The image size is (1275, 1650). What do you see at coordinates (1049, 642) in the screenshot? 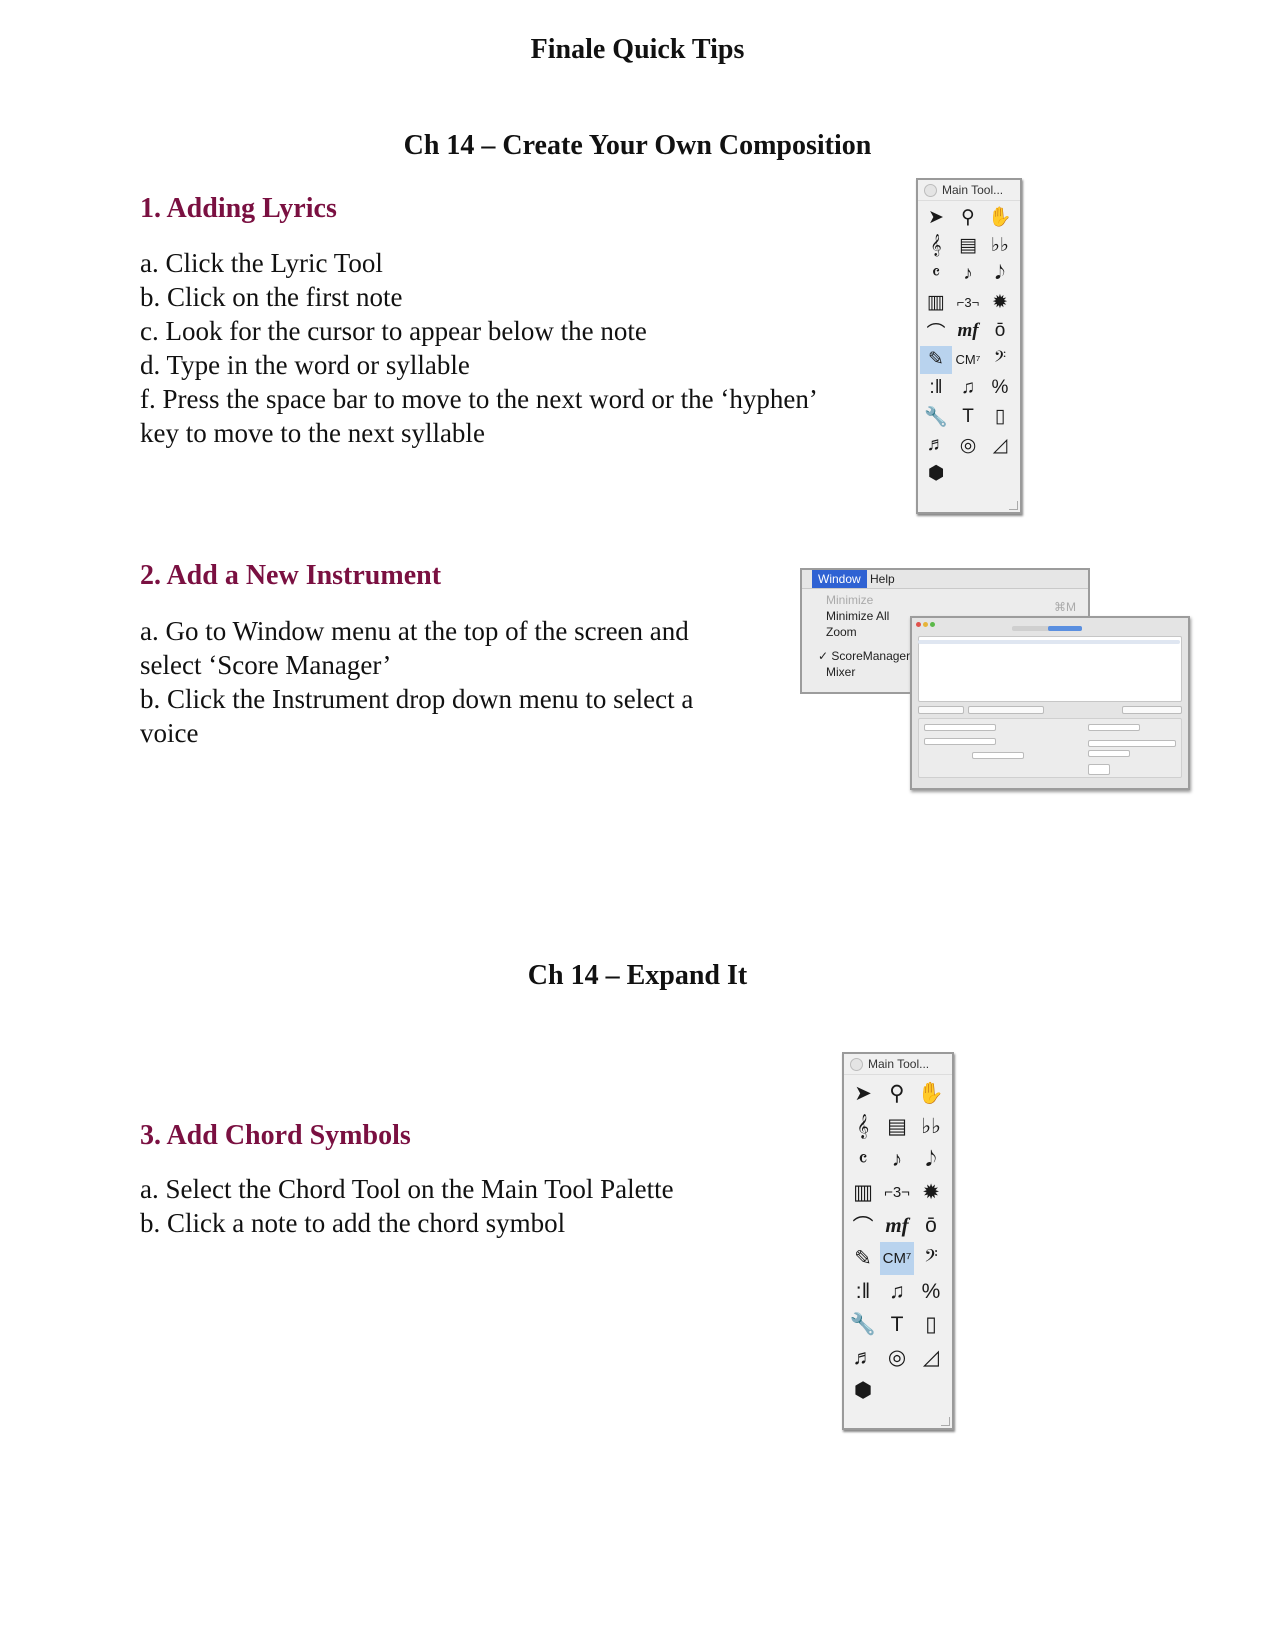
I see `instrument-row` at bounding box center [1049, 642].